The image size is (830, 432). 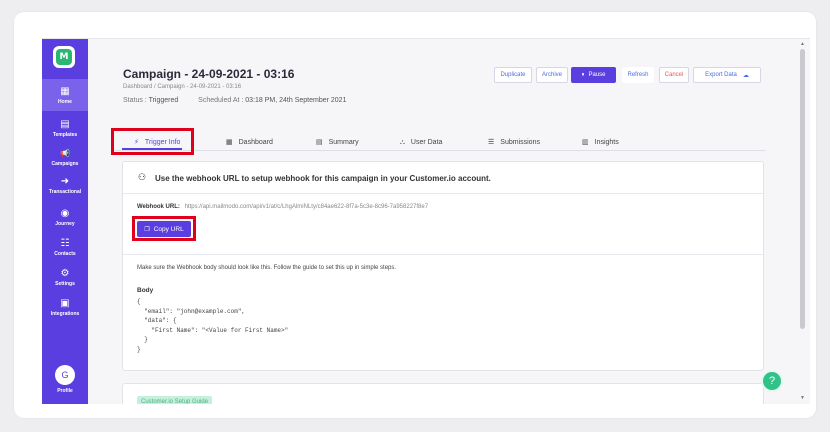 I want to click on profile-label: Profile, so click(x=65, y=391).